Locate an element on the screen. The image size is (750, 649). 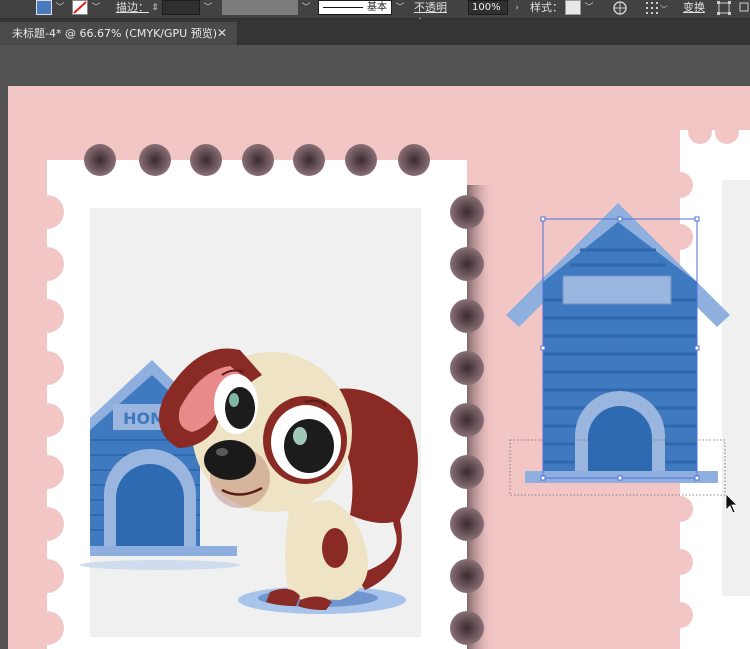
align-grid-icon: ﹀ is located at coordinates (656, 9).